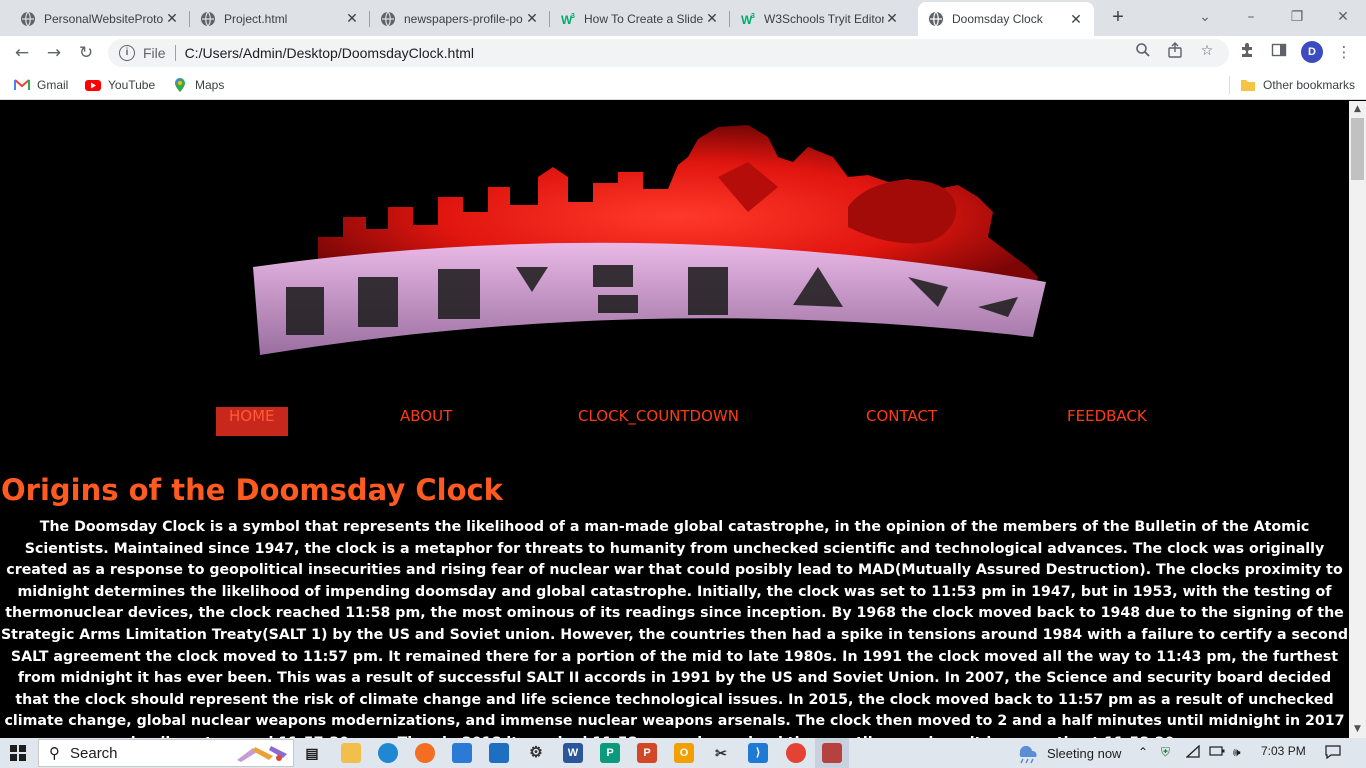  What do you see at coordinates (462, 753) in the screenshot?
I see `store-icon` at bounding box center [462, 753].